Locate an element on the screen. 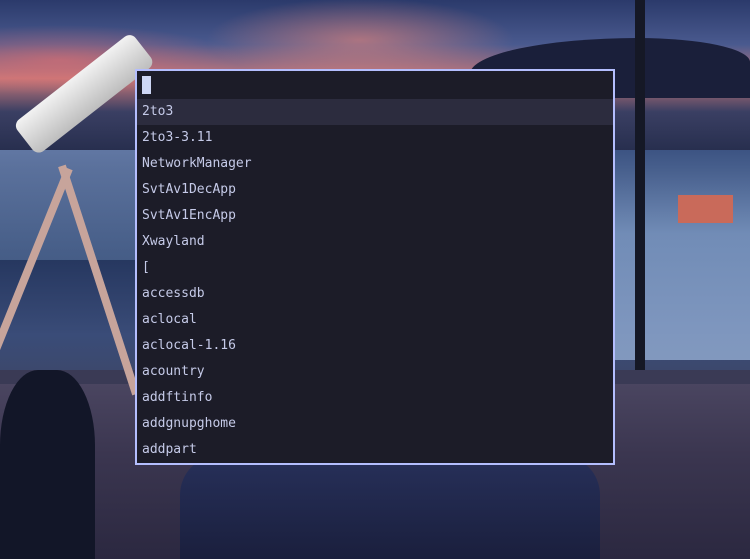  launcher-result-item: addftinfo is located at coordinates (375, 398).